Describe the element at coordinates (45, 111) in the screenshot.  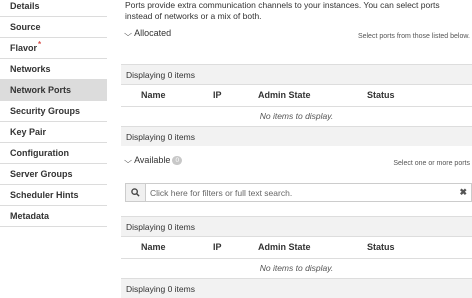
I see `sidebar-item-label: Security Groups` at that location.